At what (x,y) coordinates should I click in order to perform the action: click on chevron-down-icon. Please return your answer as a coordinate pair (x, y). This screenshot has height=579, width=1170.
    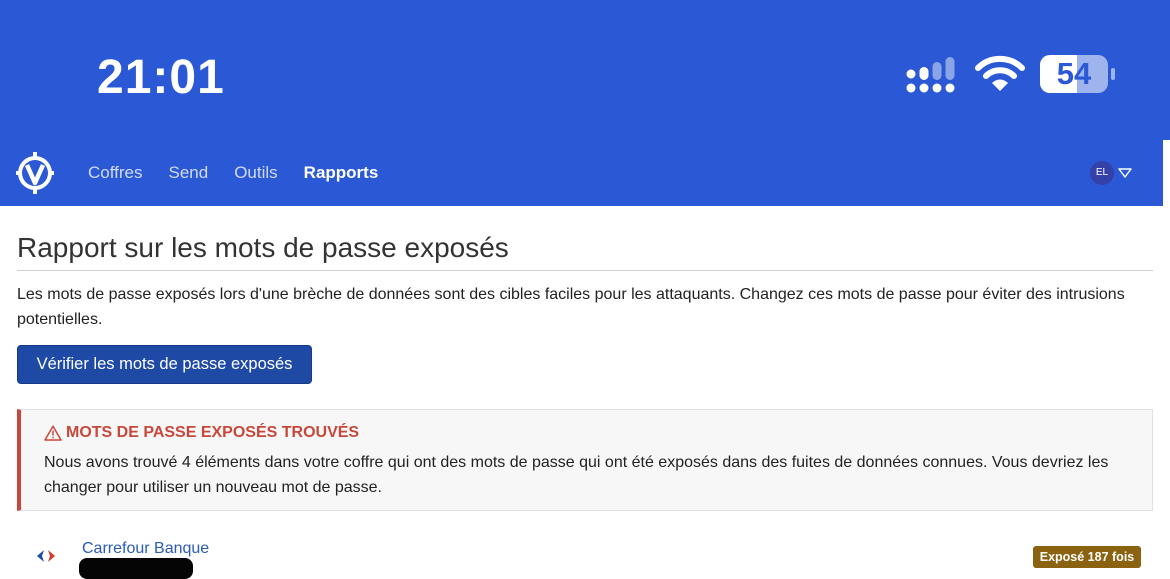
    Looking at the image, I should click on (1125, 173).